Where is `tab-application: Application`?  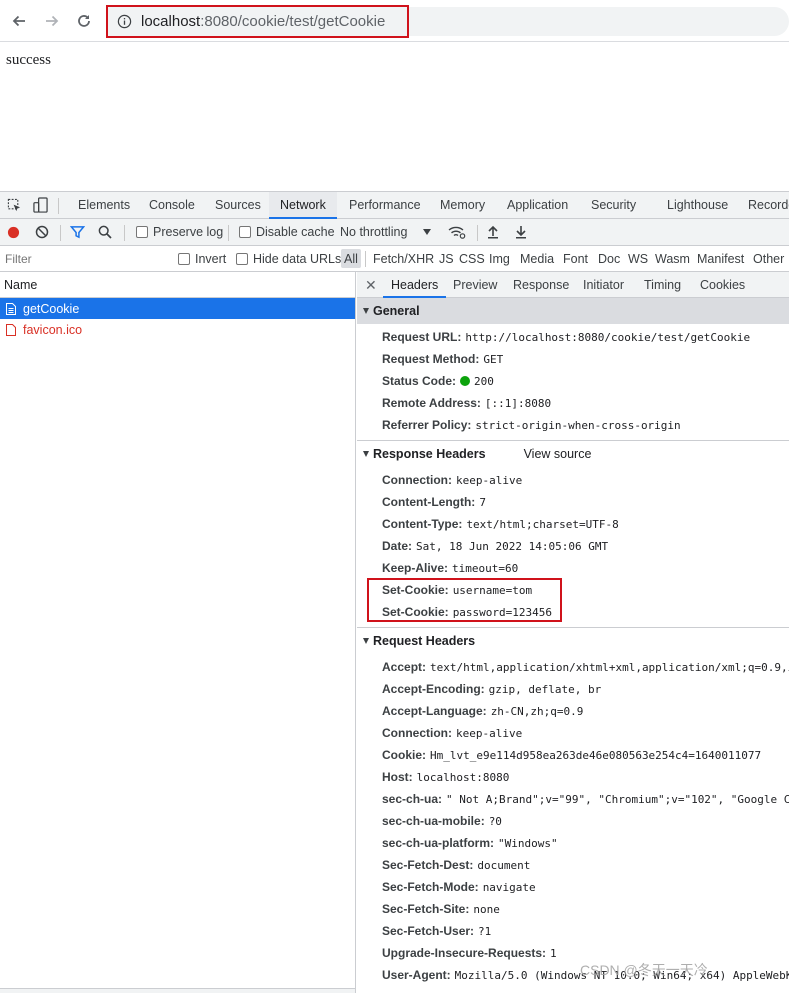 tab-application: Application is located at coordinates (537, 205).